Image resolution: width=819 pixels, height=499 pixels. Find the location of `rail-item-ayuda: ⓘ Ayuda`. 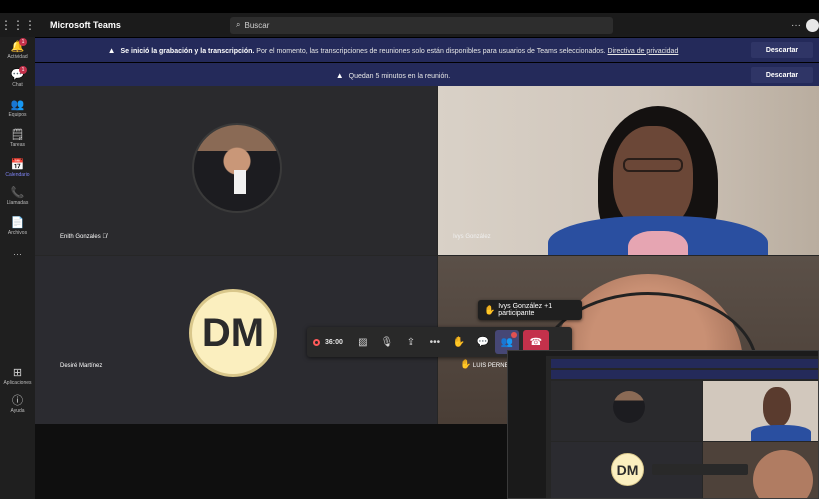

rail-item-ayuda: ⓘ Ayuda is located at coordinates (17, 404).